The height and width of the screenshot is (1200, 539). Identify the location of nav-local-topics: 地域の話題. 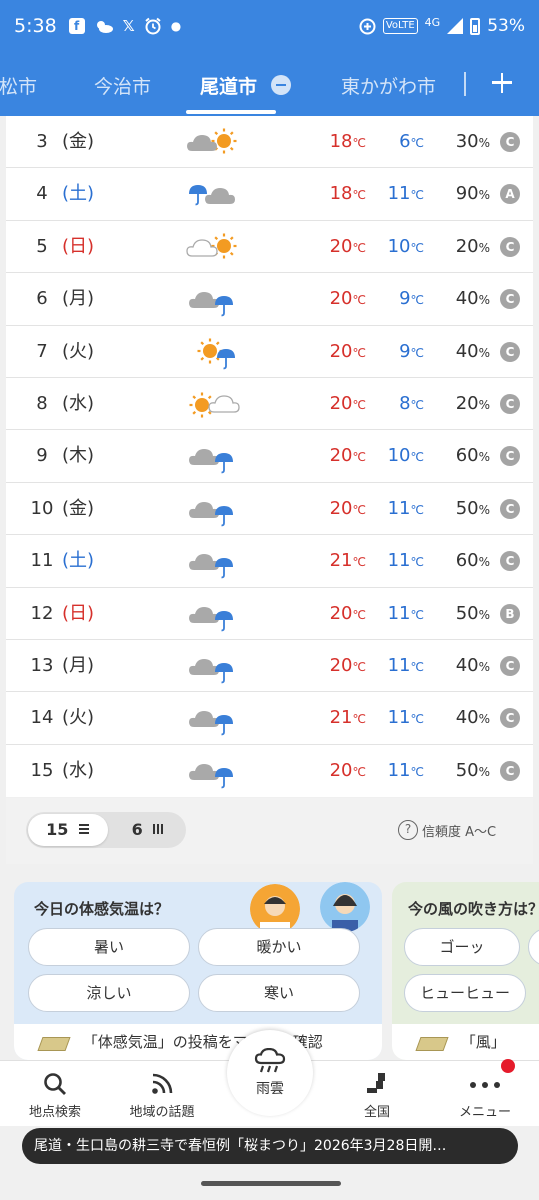
(162, 1090).